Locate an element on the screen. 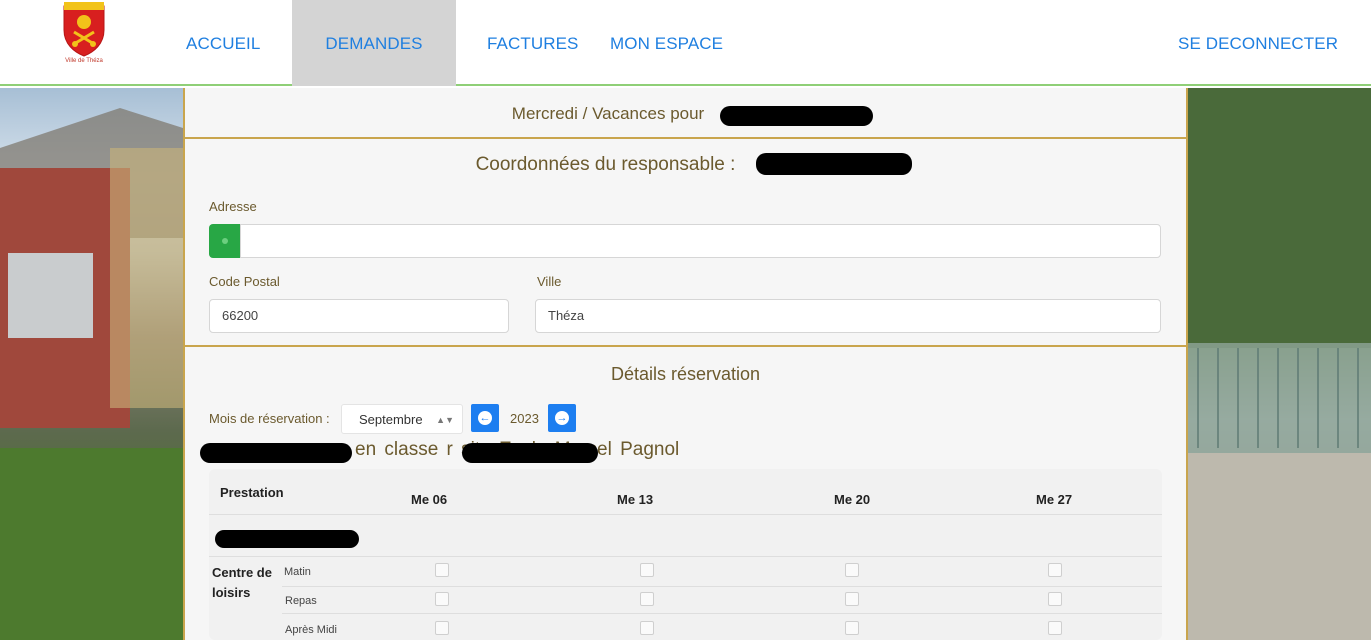 Image resolution: width=1371 pixels, height=640 pixels. column-header-date: Me 27 is located at coordinates (1054, 499).